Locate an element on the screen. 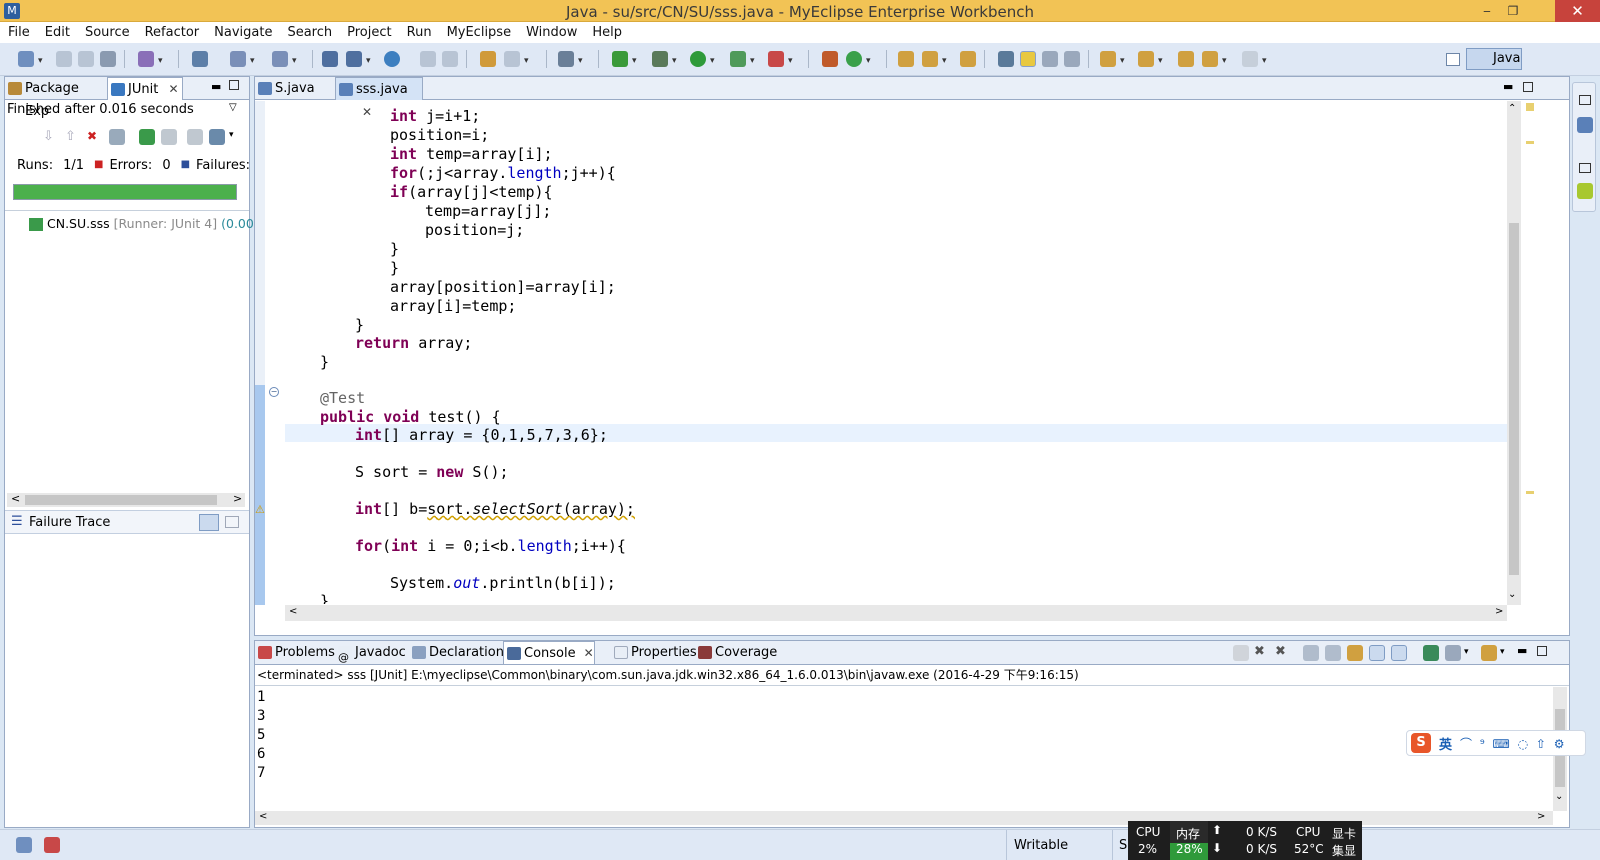 The image size is (1600, 860). java-perspective-button: Java is located at coordinates (1494, 59).